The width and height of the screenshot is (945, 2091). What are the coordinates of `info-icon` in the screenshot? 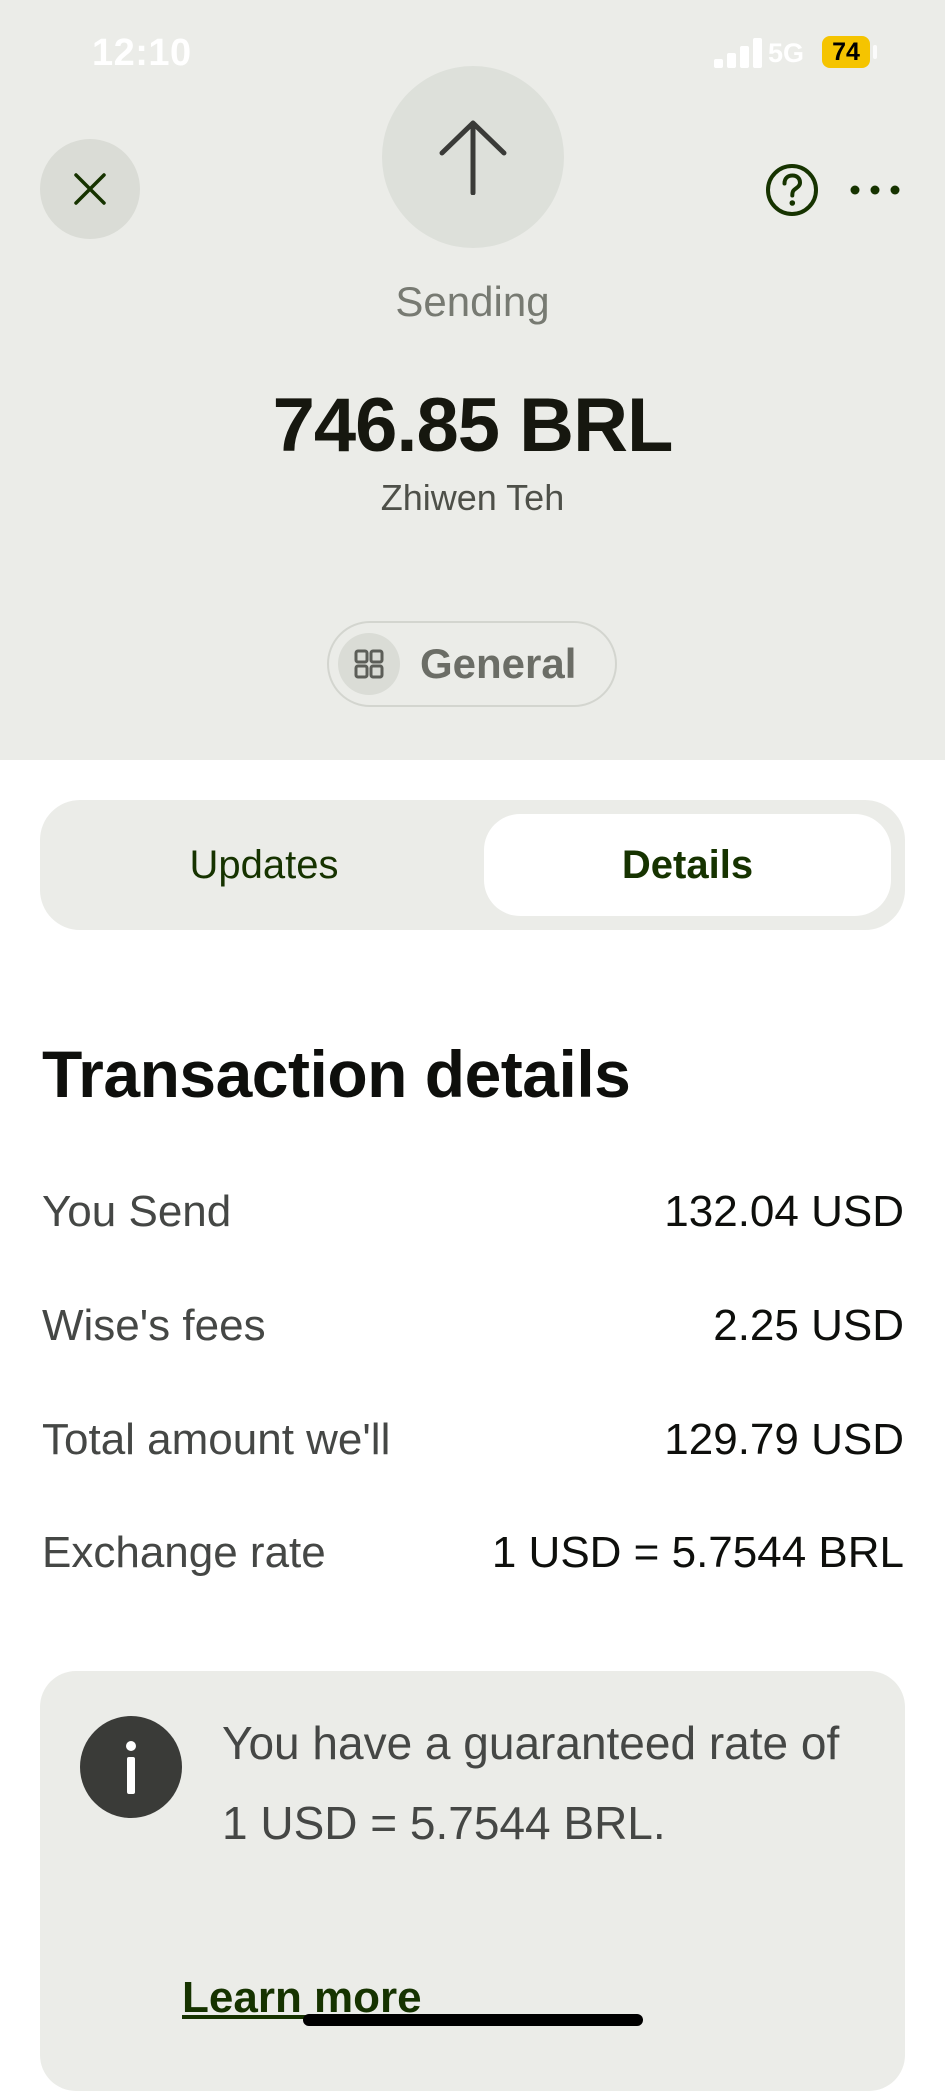 It's located at (131, 1767).